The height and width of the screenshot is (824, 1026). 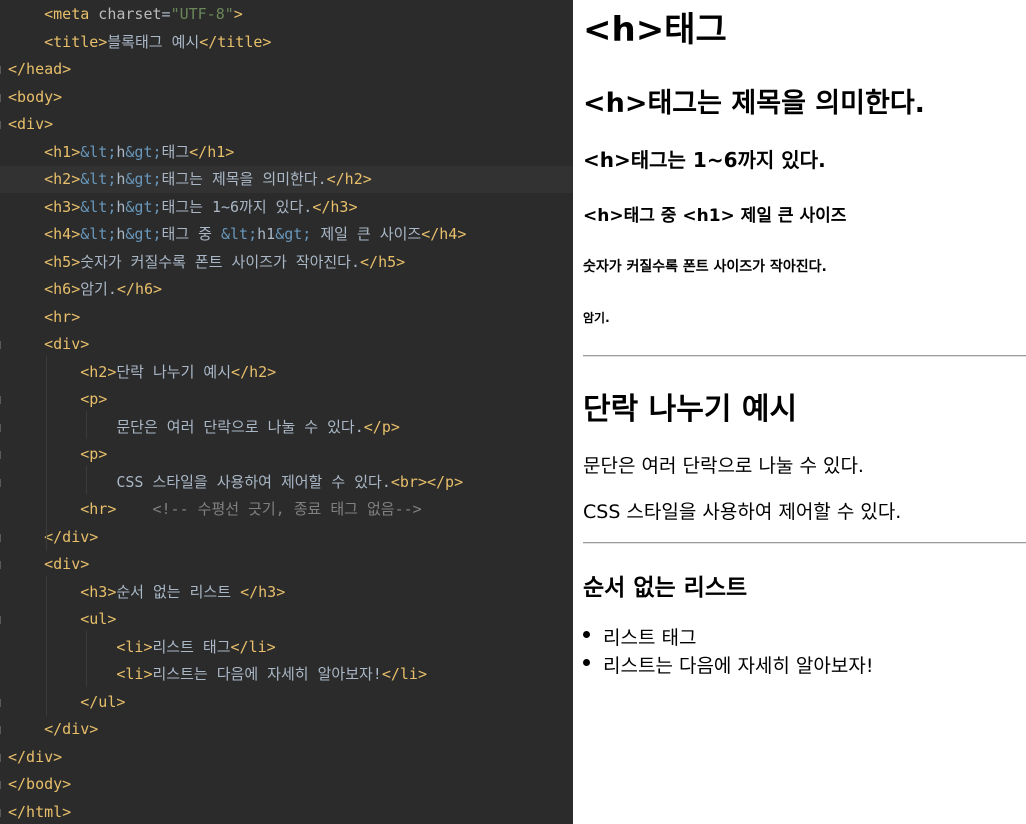 I want to click on code-token: </head>, so click(x=40, y=69).